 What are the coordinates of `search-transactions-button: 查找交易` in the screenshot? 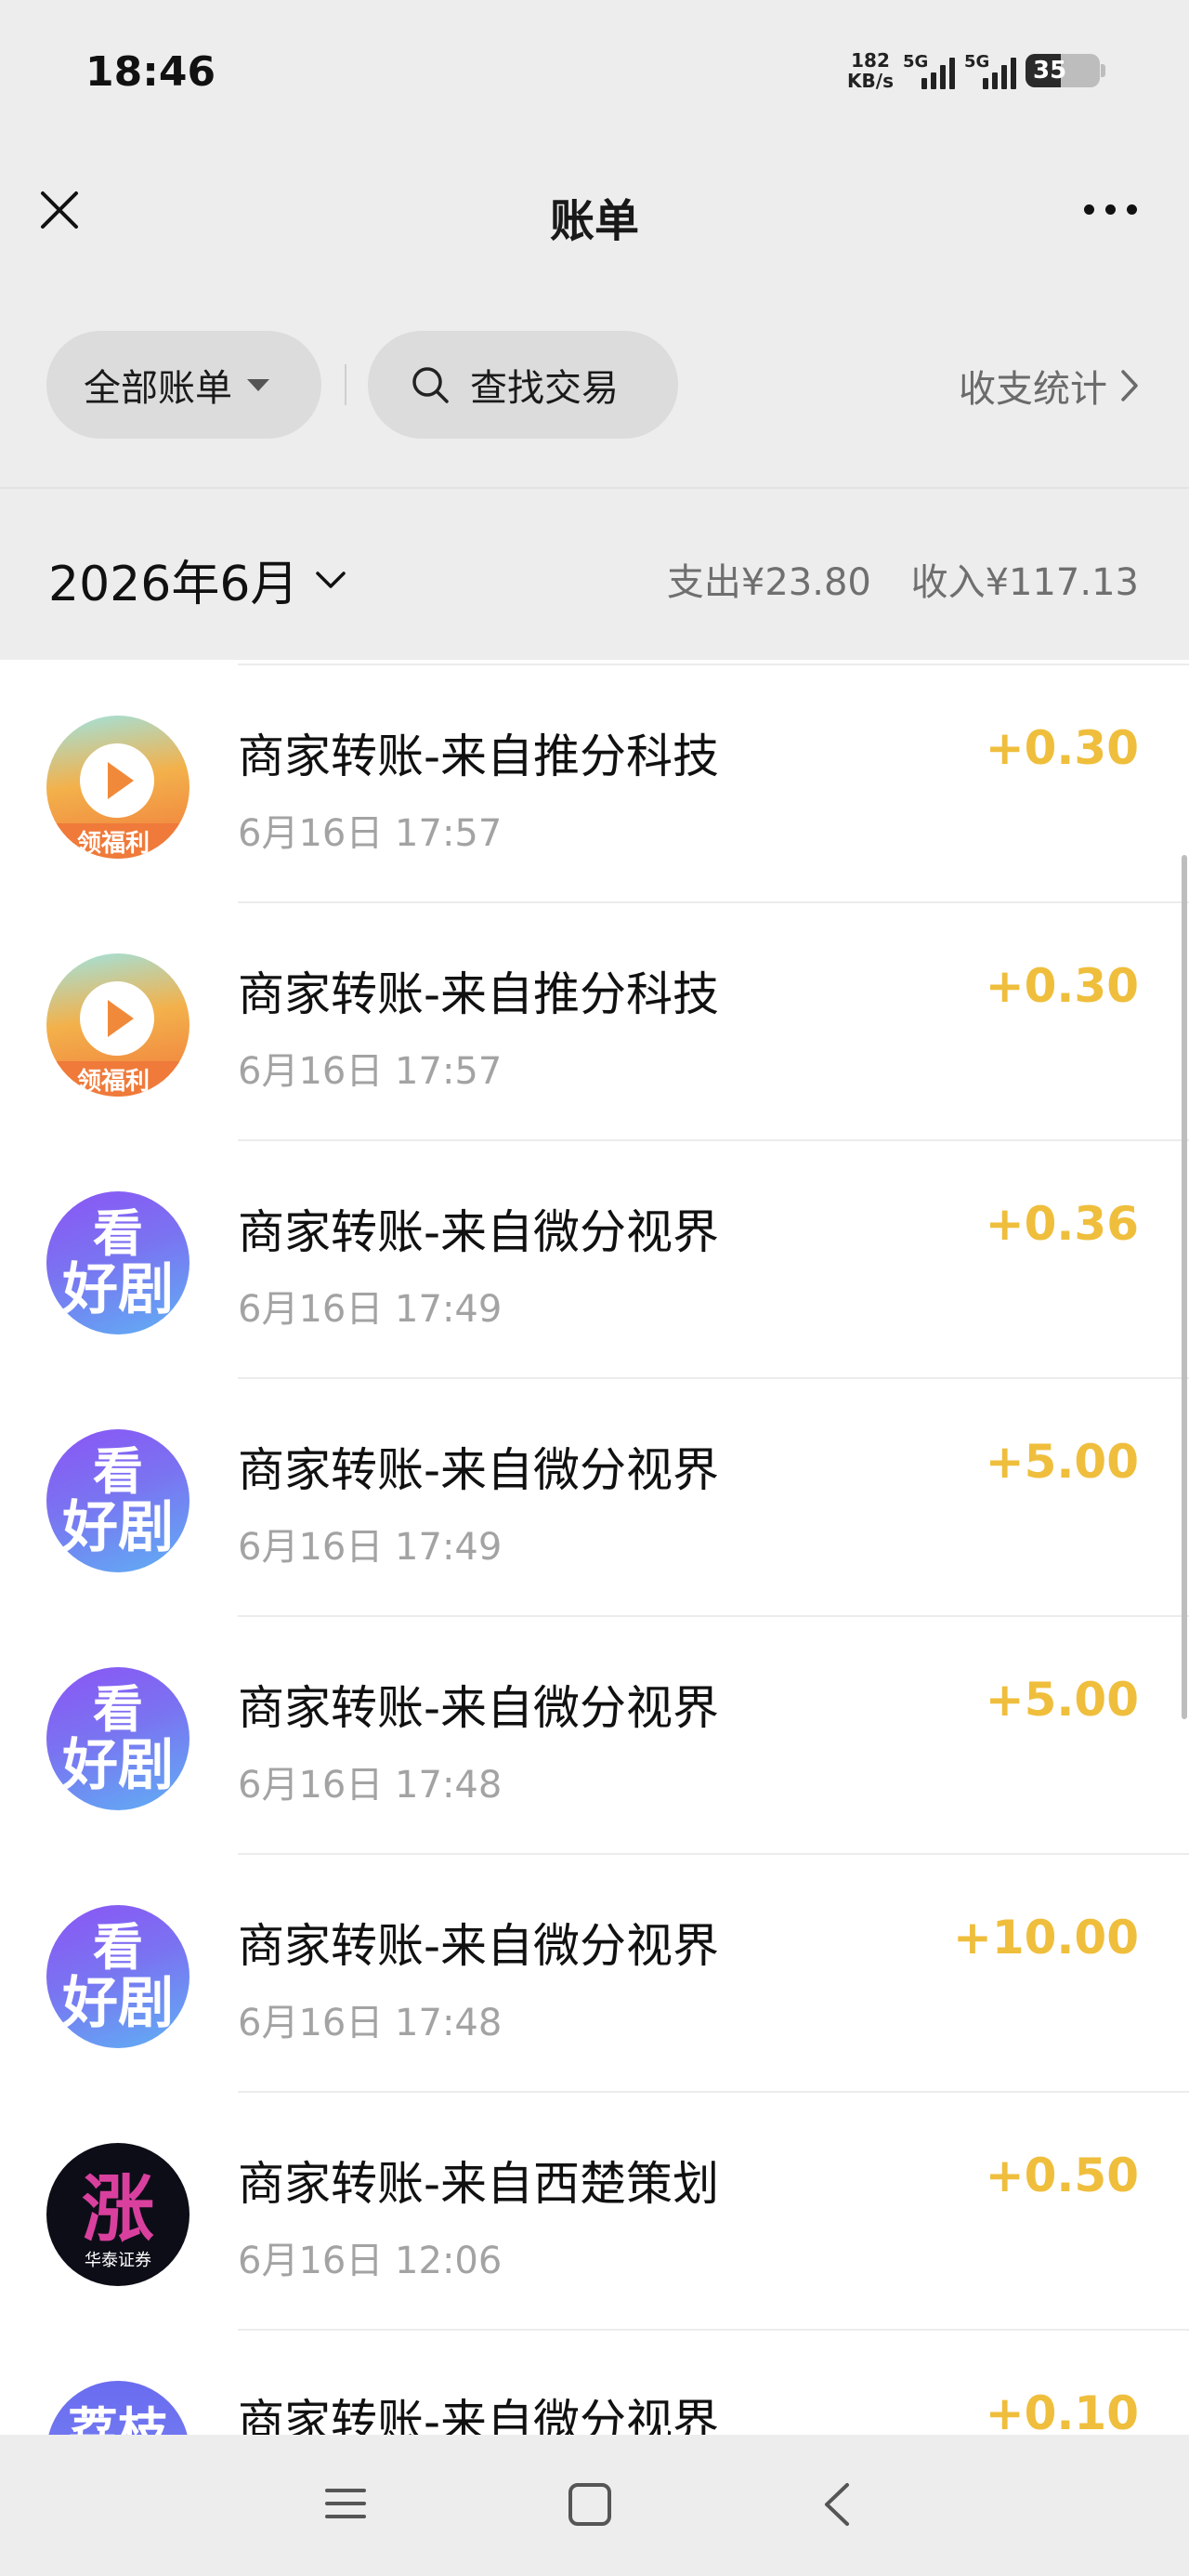 It's located at (523, 385).